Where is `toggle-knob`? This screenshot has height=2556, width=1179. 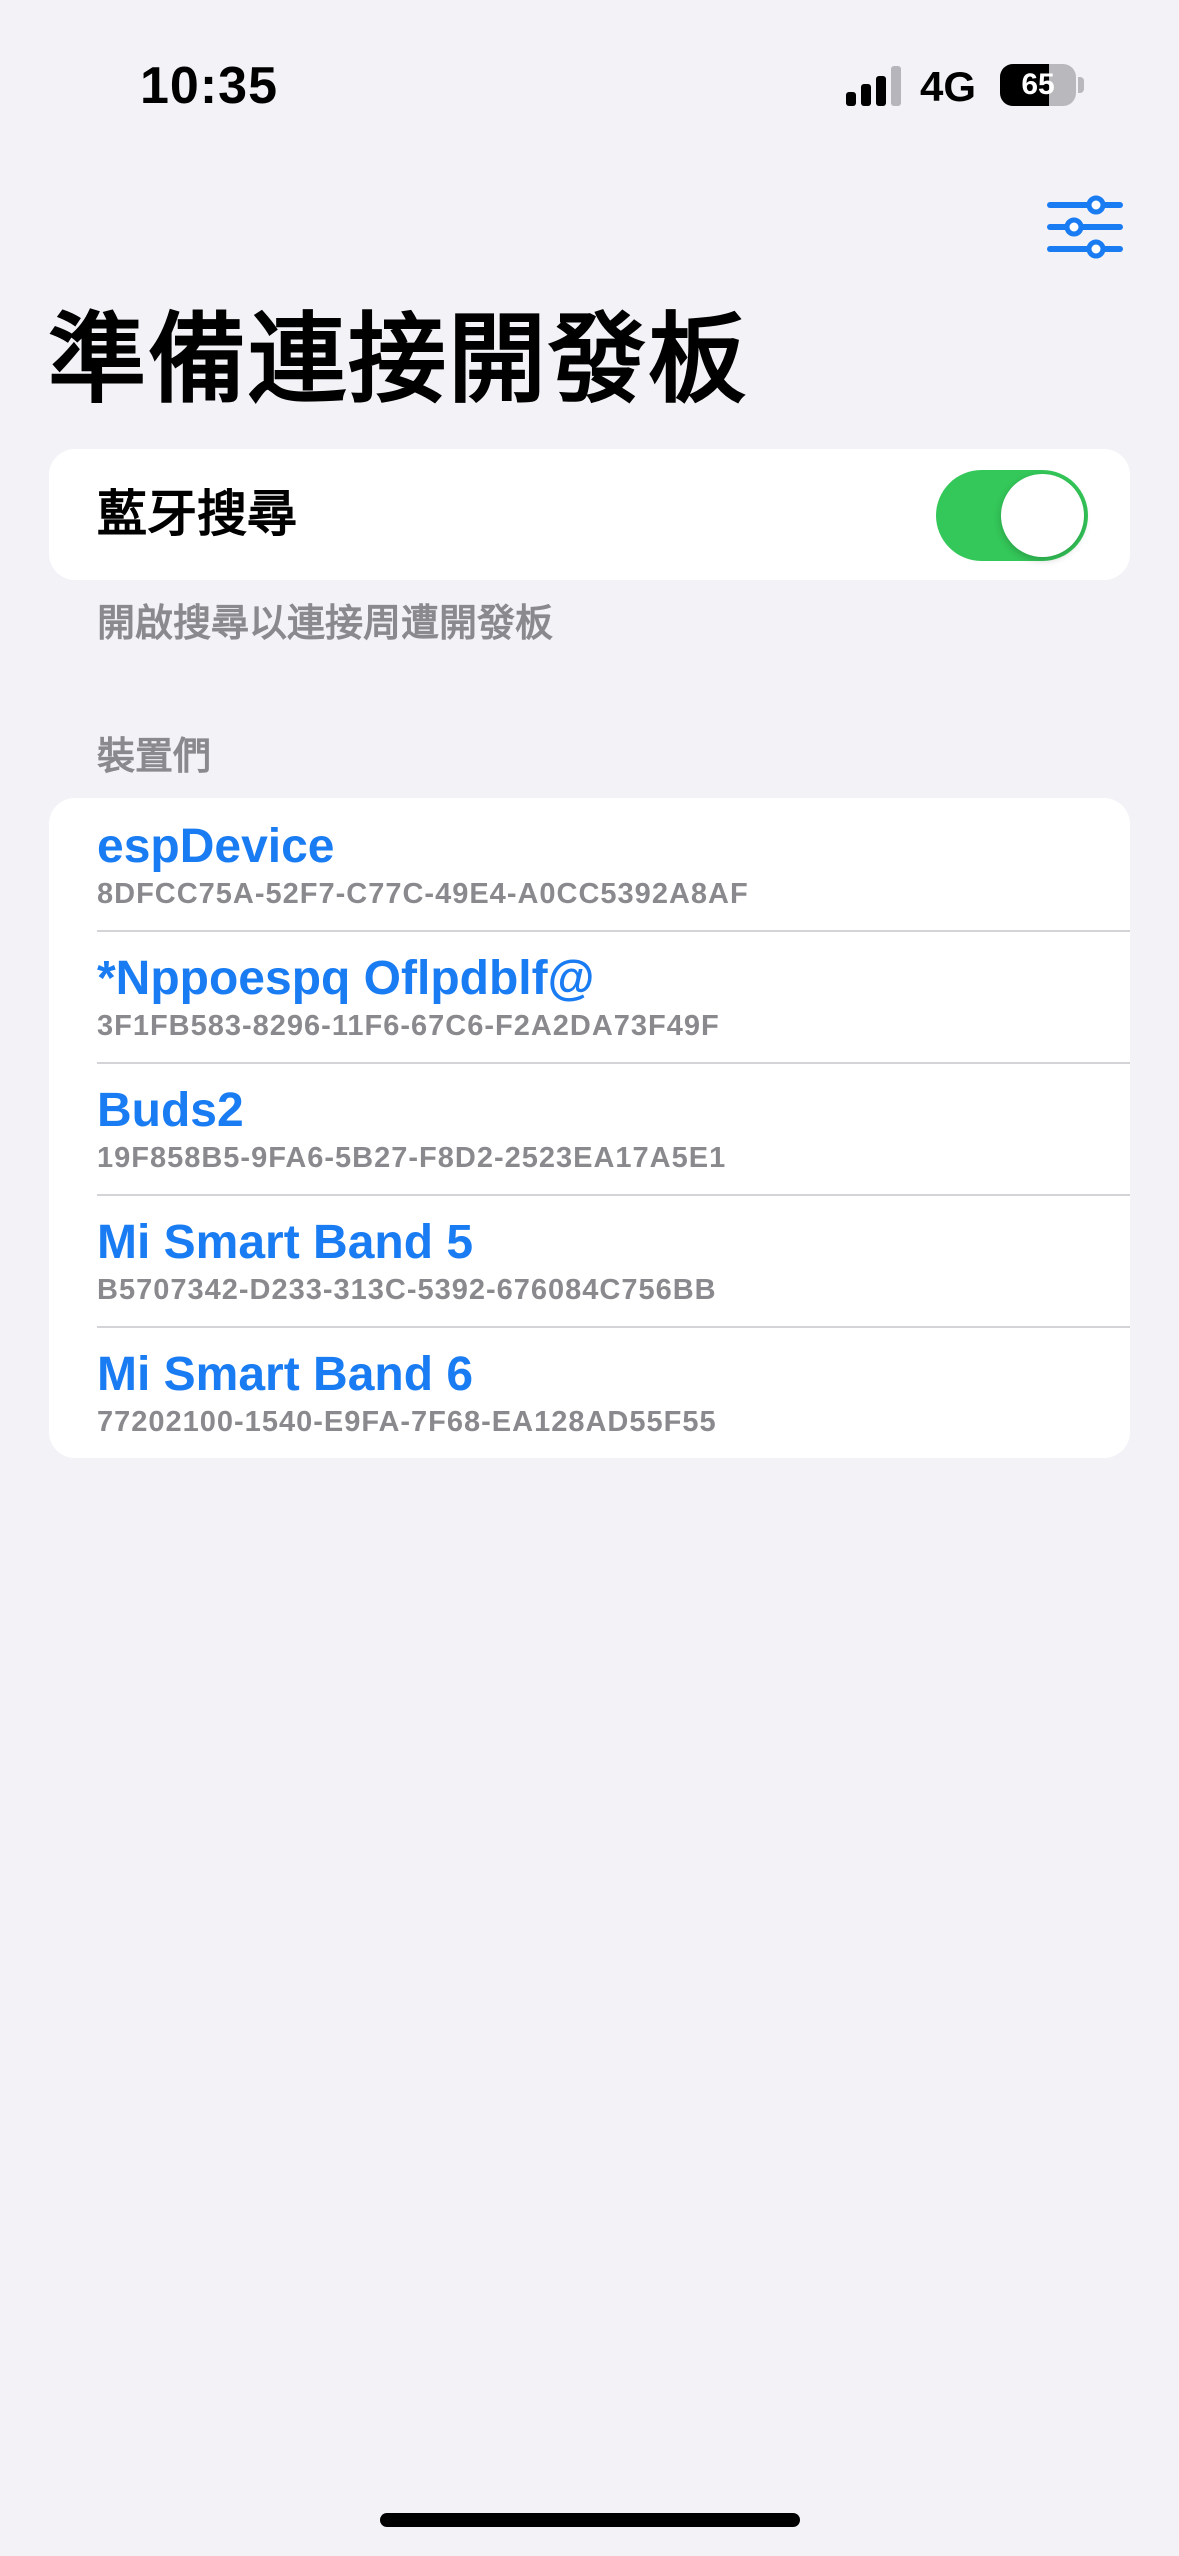 toggle-knob is located at coordinates (1042, 515).